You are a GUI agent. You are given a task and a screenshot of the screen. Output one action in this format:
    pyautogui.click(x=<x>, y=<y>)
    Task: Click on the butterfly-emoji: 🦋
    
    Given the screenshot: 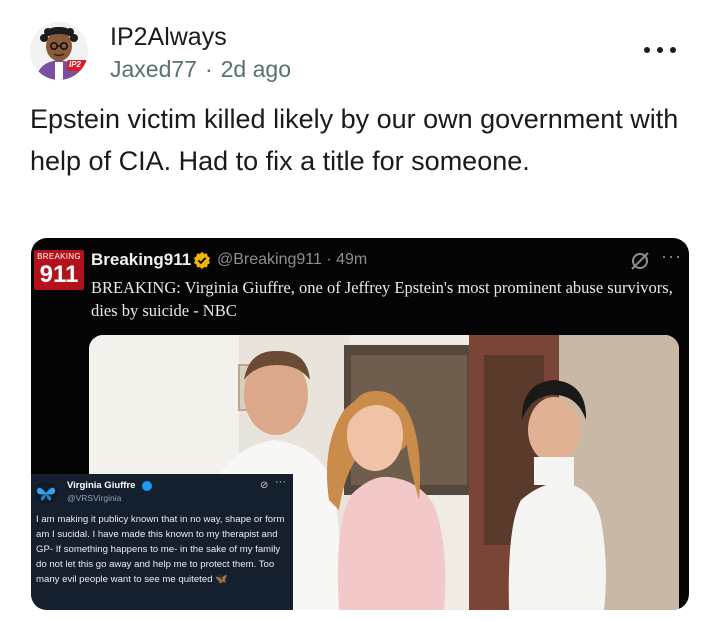 What is the action you would take?
    pyautogui.click(x=221, y=579)
    